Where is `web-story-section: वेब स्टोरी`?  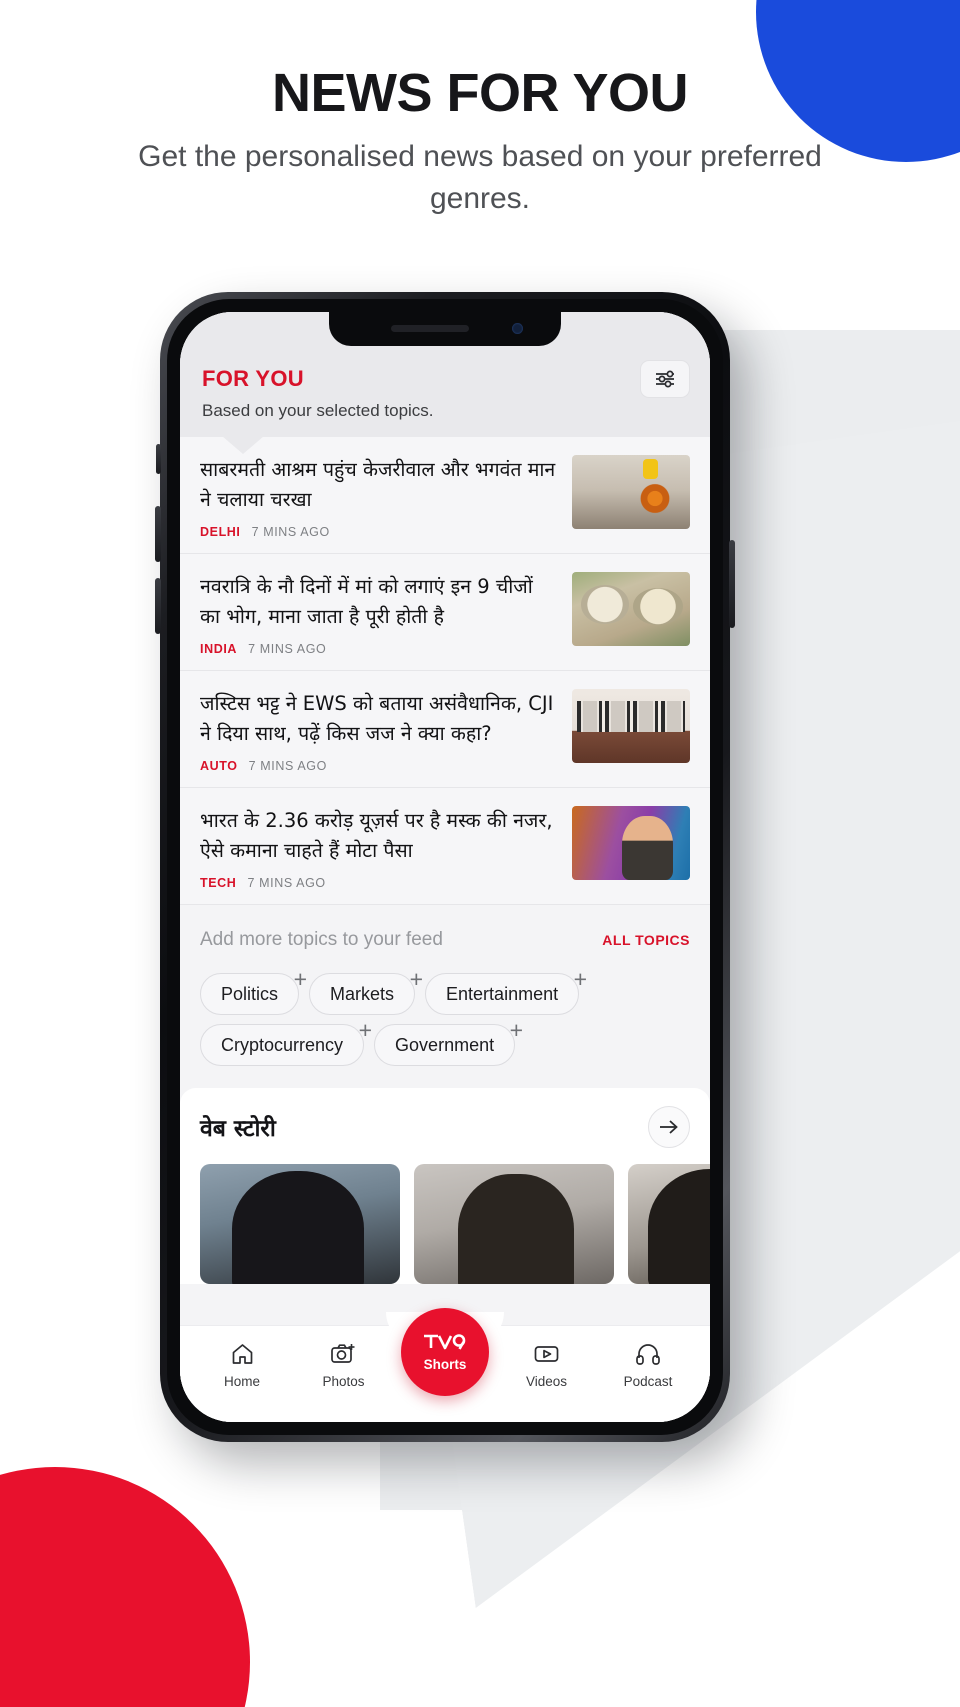
web-story-section: वेब स्टोरी is located at coordinates (445, 1186).